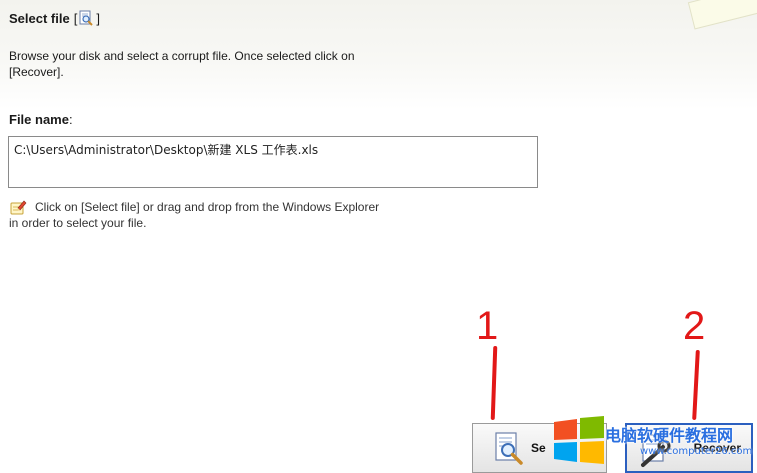 This screenshot has height=473, width=757. I want to click on page-title: Select file [ ], so click(54, 18).